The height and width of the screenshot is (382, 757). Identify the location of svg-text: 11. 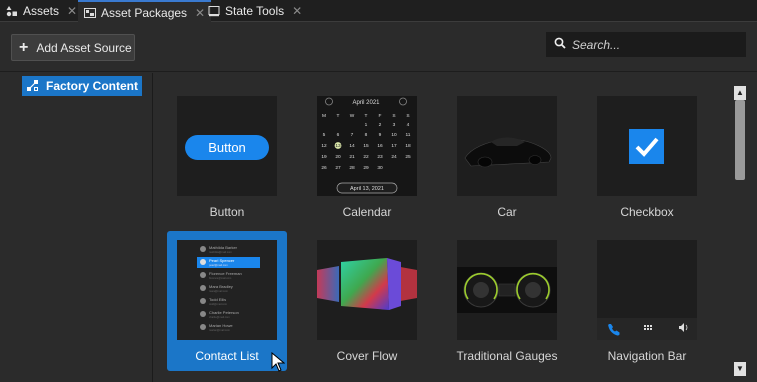
(408, 135).